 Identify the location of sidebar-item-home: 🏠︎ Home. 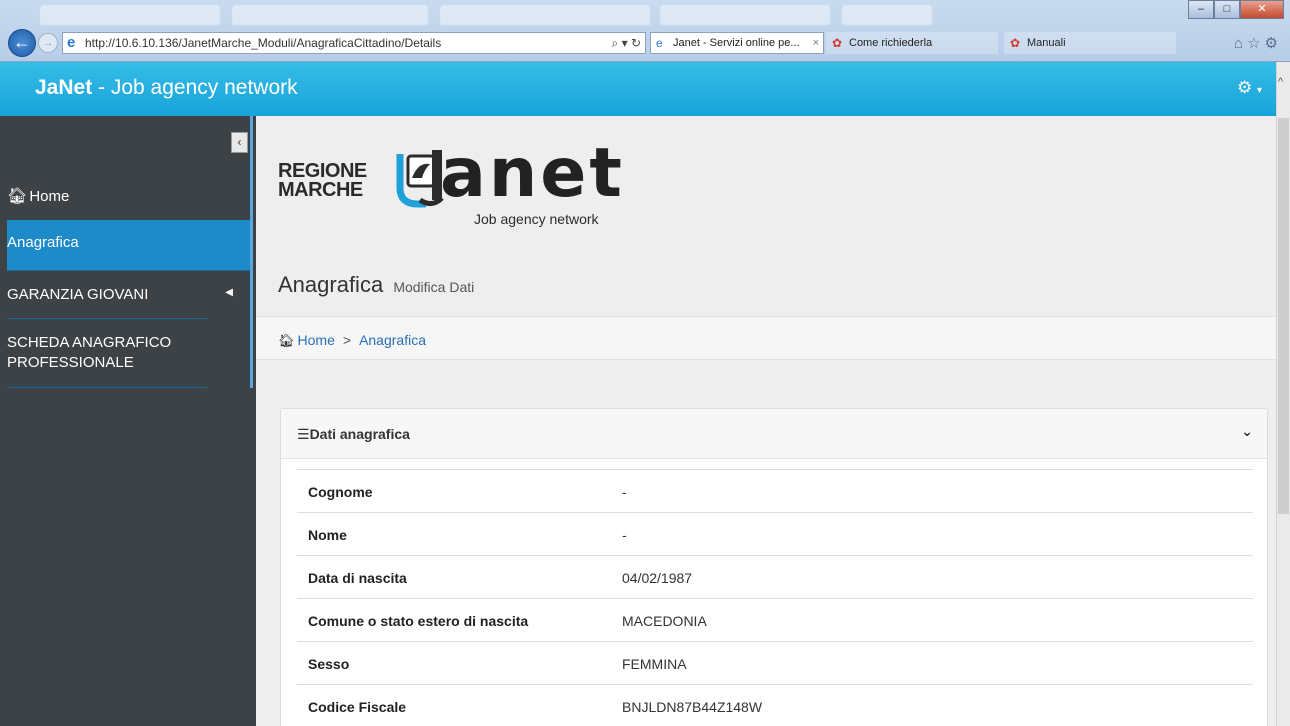
(129, 203).